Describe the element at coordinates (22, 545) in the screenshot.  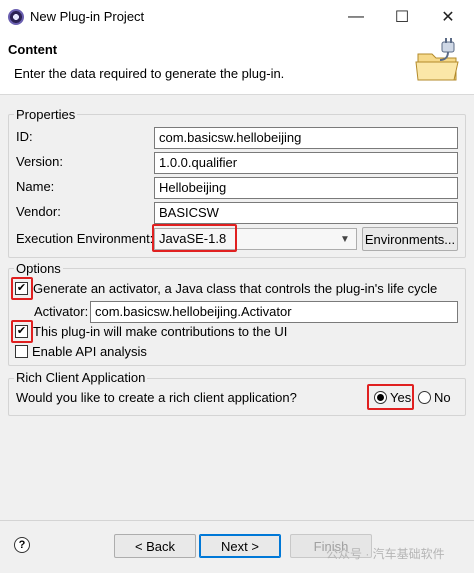
I see `help-icon: ?` at that location.